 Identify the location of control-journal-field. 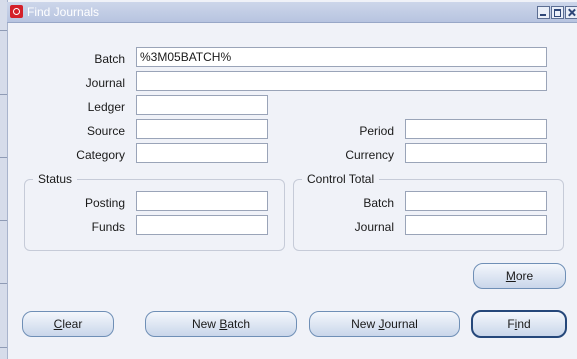
(476, 225).